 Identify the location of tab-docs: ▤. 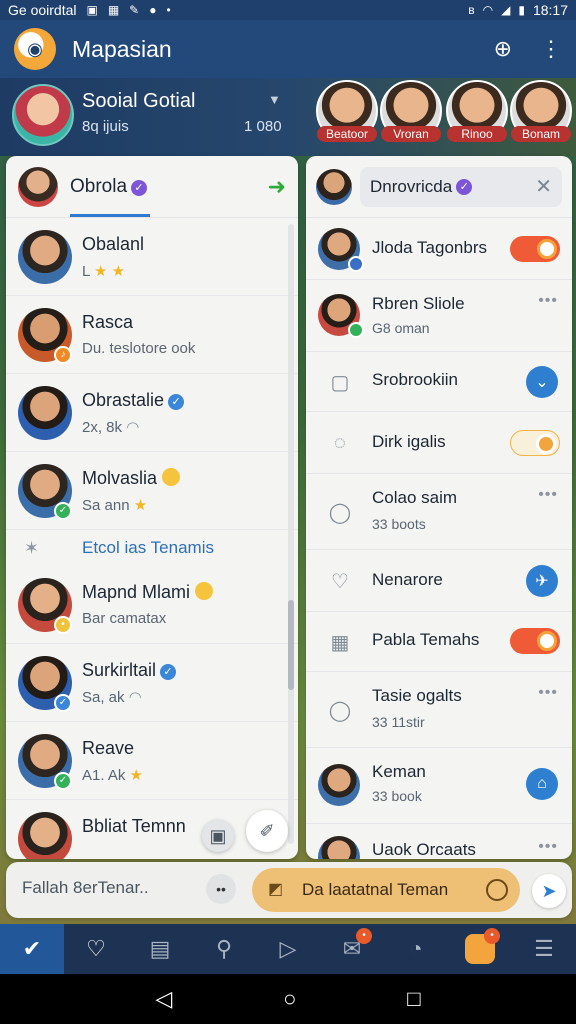
(160, 949).